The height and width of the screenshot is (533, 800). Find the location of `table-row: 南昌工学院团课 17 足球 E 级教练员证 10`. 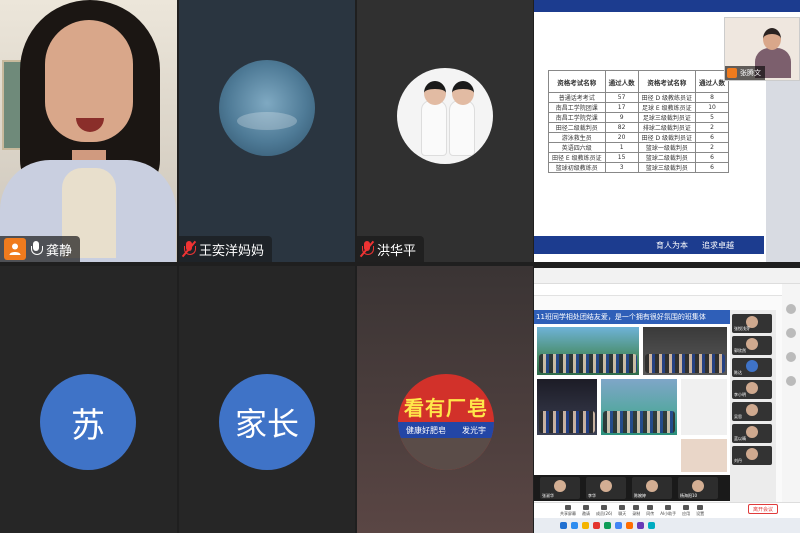

table-row: 南昌工学院团课 17 足球 E 级教练员证 10 is located at coordinates (639, 107).